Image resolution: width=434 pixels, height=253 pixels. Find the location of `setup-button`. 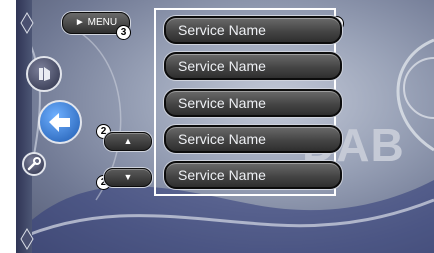

setup-button is located at coordinates (34, 164).